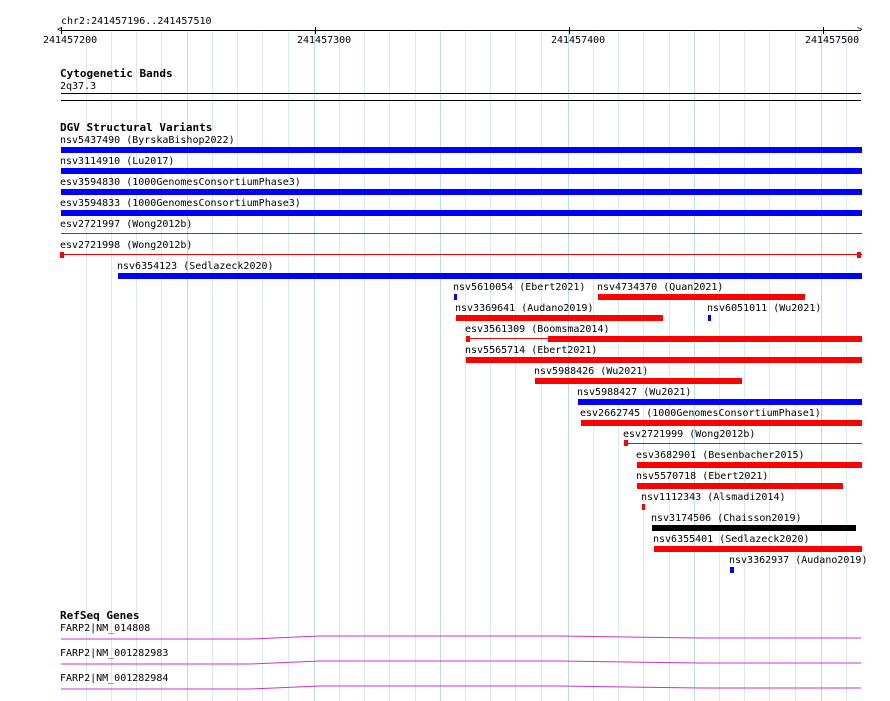 This screenshot has height=701, width=890. What do you see at coordinates (798, 560) in the screenshot?
I see `feature-label: nsv3362937 (Audano2019)` at bounding box center [798, 560].